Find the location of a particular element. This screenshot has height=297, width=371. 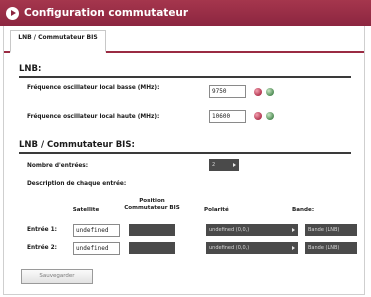

high-freq-input: 10600 is located at coordinates (227, 116).